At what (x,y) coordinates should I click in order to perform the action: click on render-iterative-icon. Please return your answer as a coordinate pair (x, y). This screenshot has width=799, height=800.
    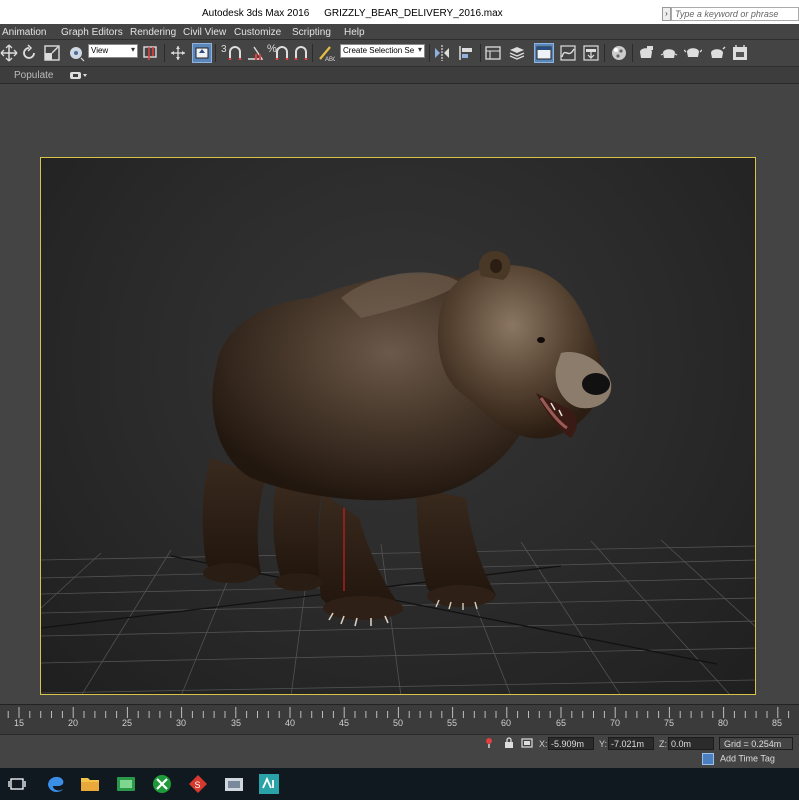
    Looking at the image, I should click on (717, 53).